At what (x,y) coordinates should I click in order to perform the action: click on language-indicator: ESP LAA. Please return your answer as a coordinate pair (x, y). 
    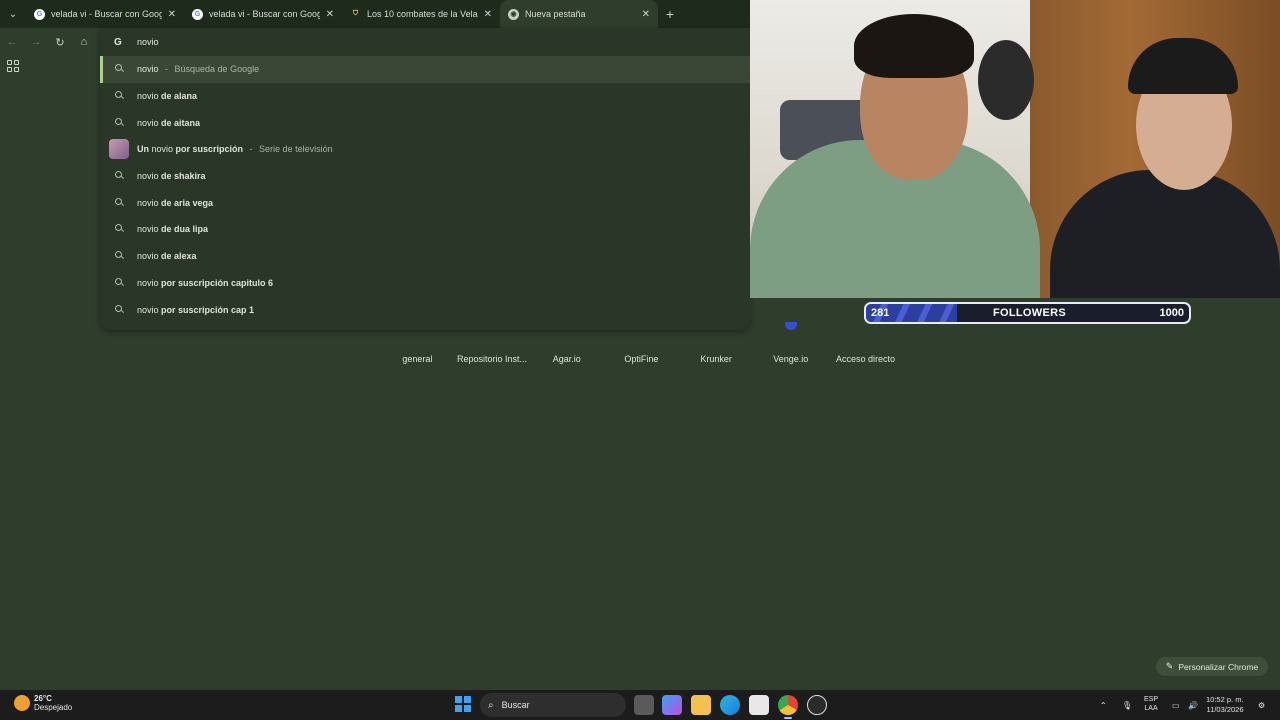
    Looking at the image, I should click on (1151, 704).